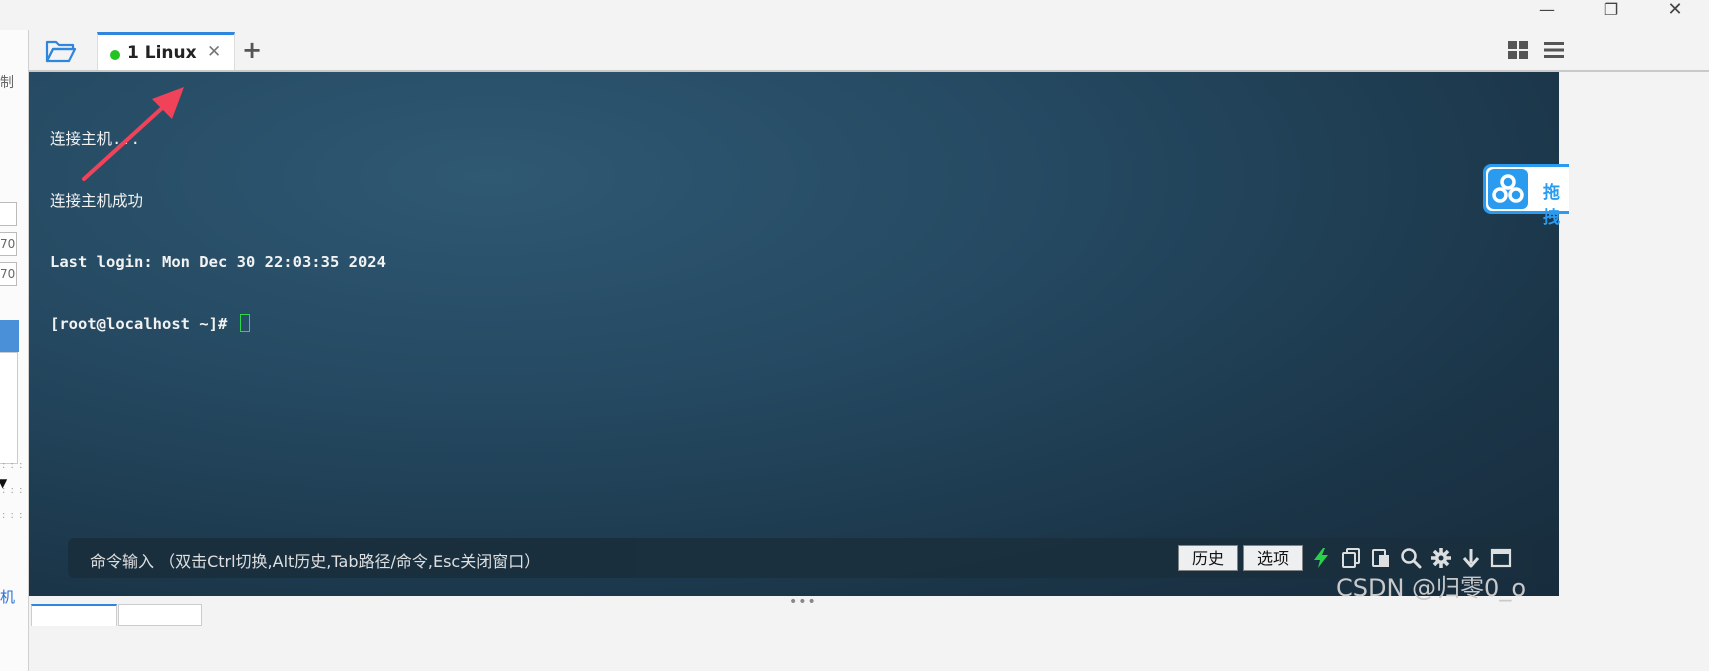  What do you see at coordinates (854, 15) in the screenshot?
I see `title-bar: — ❐ ✕` at bounding box center [854, 15].